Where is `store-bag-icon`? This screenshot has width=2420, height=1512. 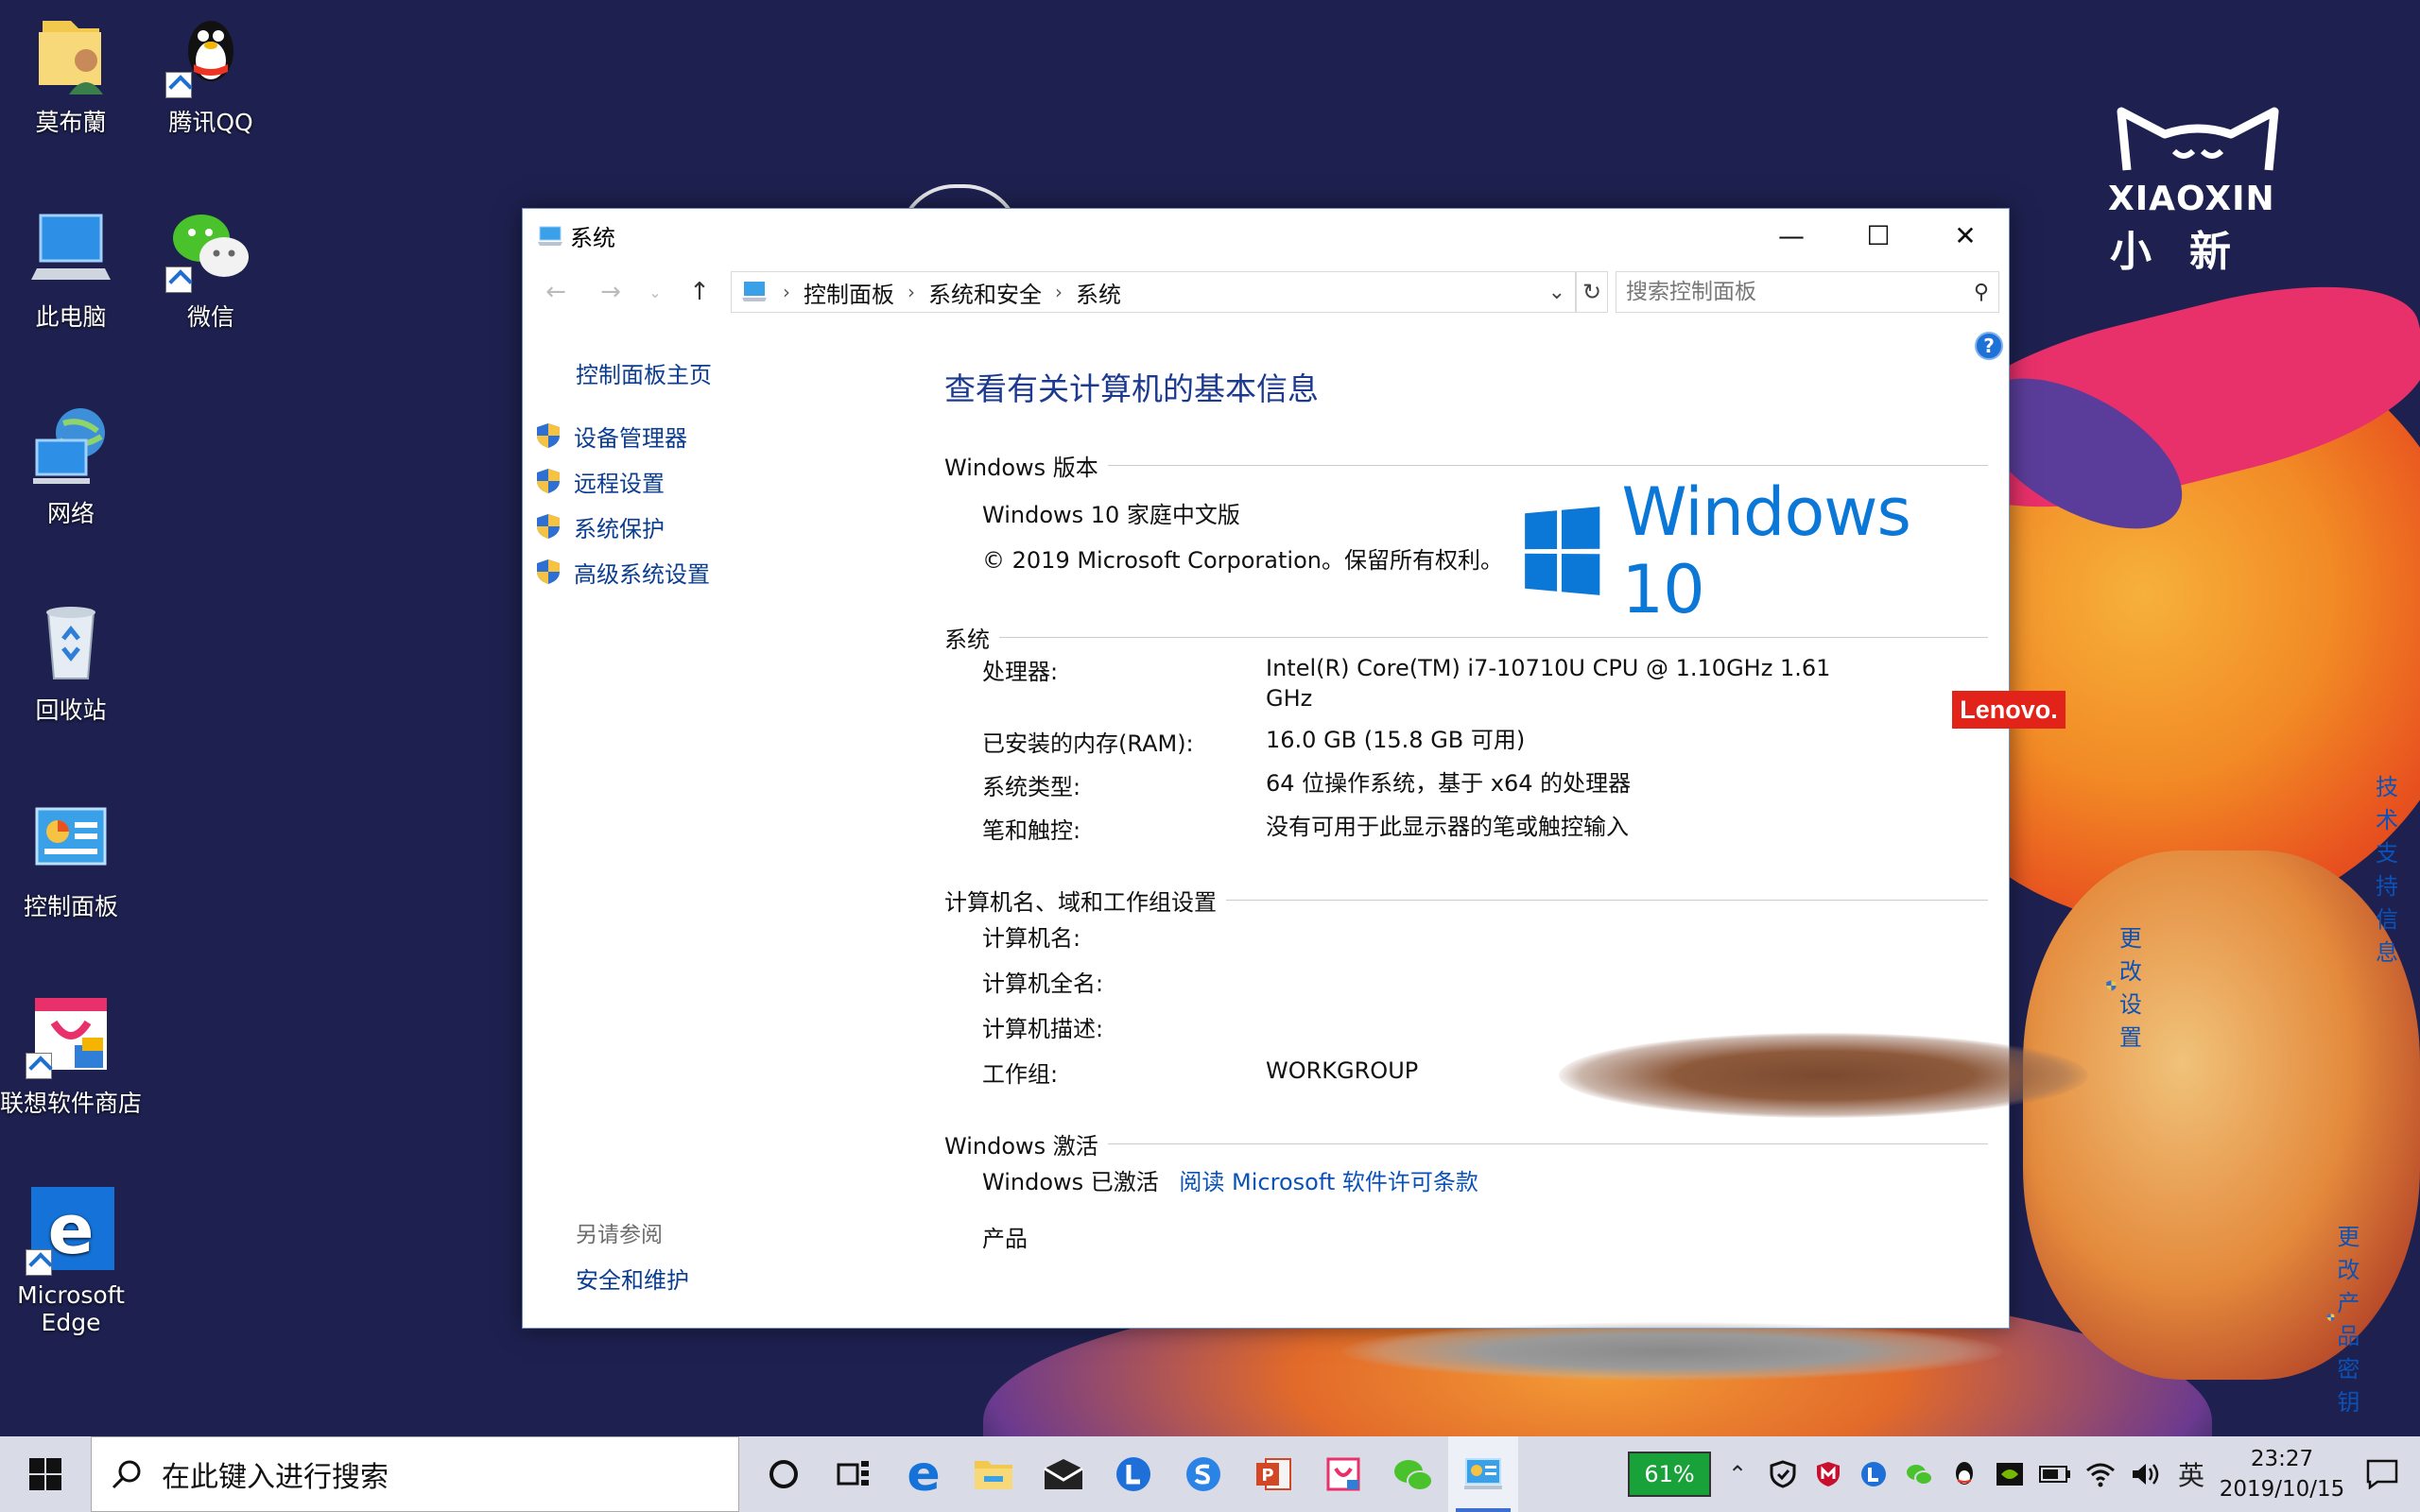 store-bag-icon is located at coordinates (1343, 1474).